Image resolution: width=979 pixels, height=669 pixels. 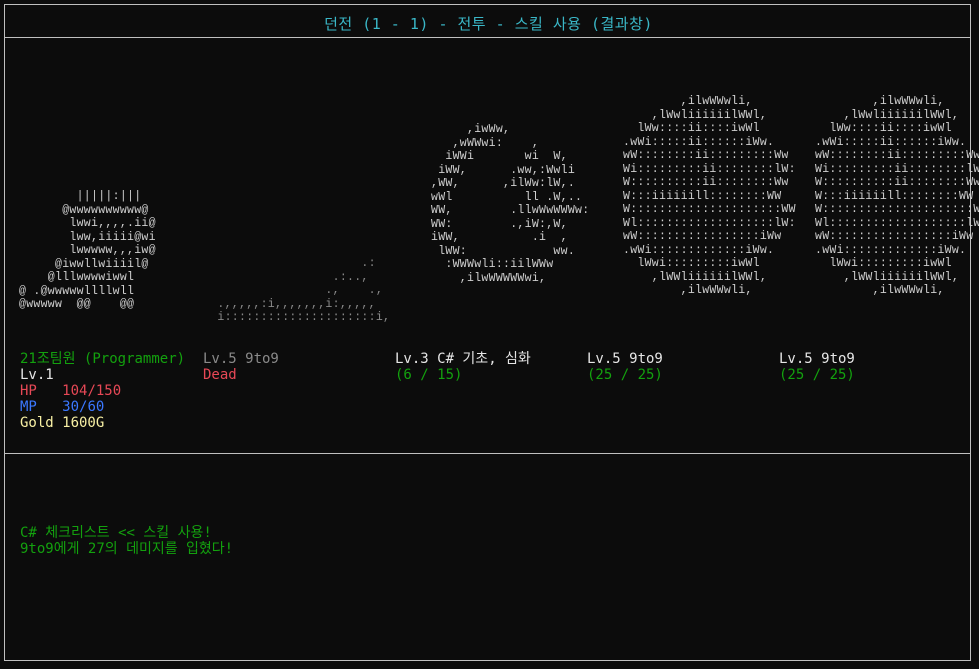 I want to click on hp-value: 104/150, so click(x=92, y=391).